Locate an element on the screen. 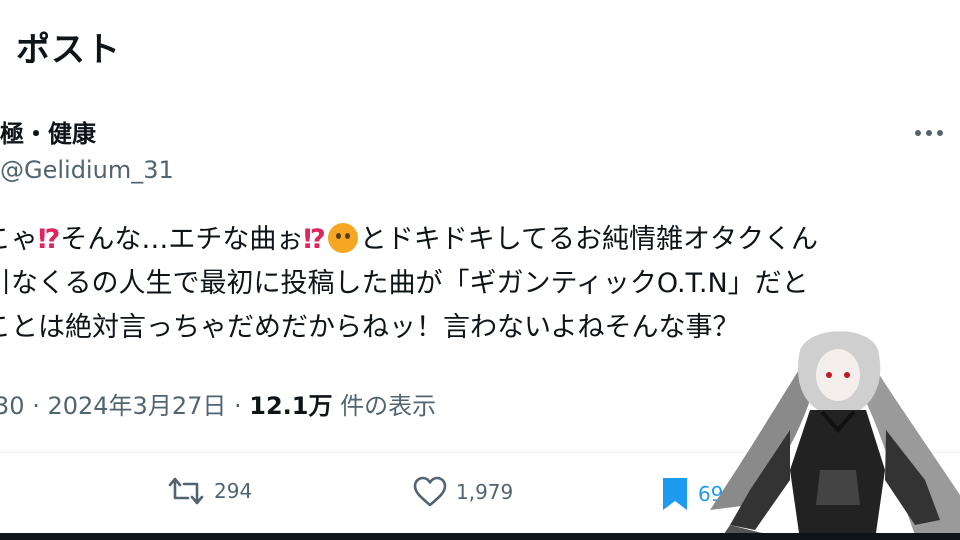 This screenshot has width=960, height=540. heart-icon is located at coordinates (430, 491).